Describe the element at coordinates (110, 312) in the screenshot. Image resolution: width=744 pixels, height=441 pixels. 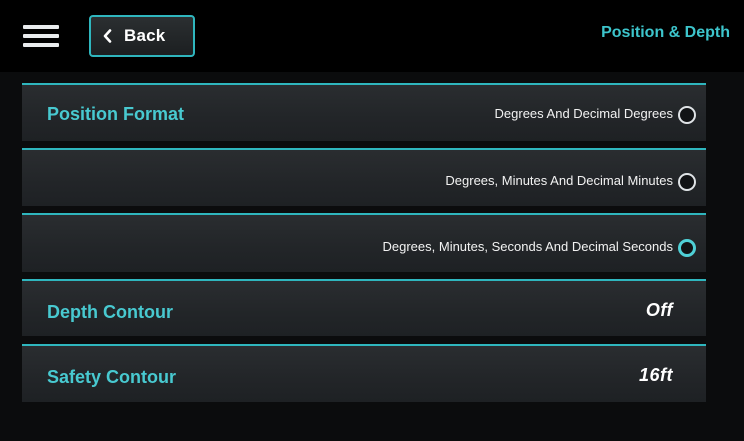
I see `depth-contour-label: Depth Contour` at that location.